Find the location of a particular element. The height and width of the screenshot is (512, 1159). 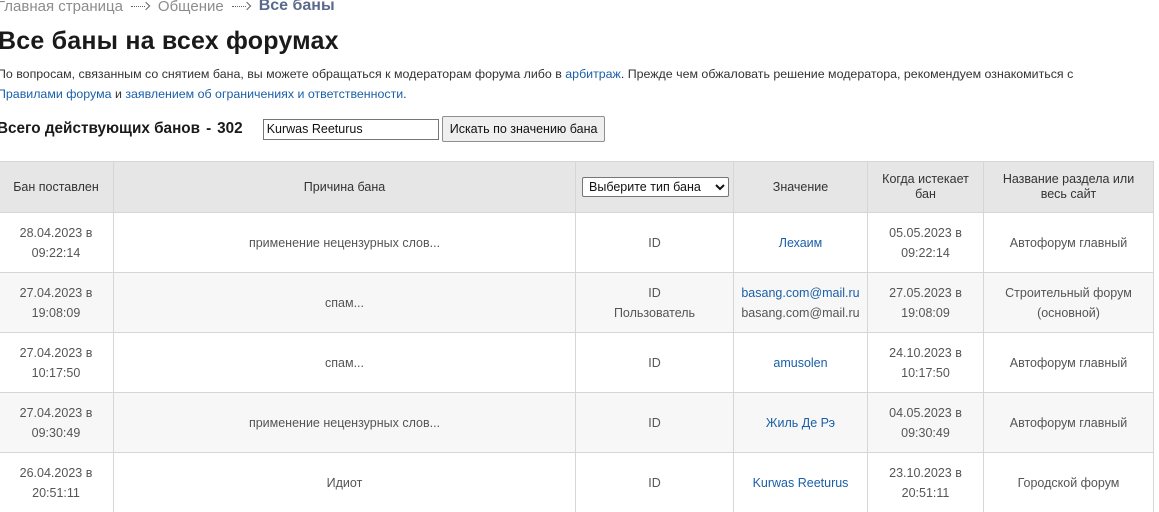

cell-value: Лехаим is located at coordinates (800, 242).